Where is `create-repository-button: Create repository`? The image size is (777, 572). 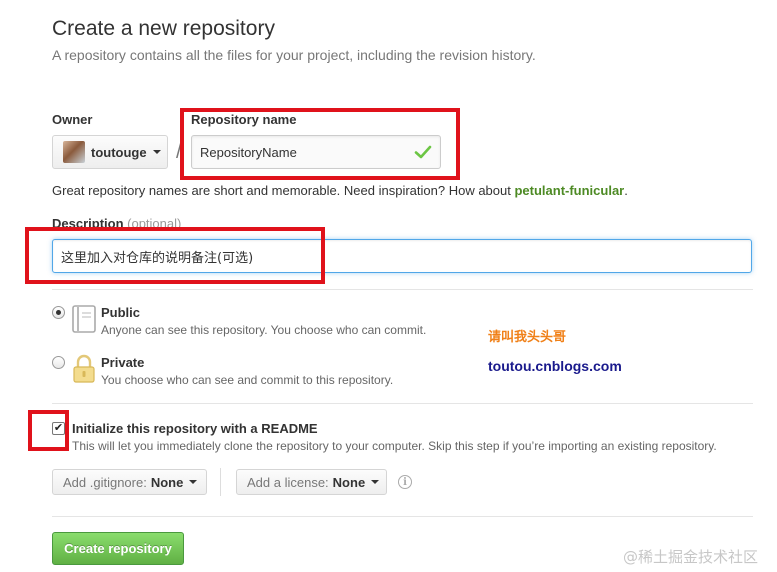
create-repository-button: Create repository is located at coordinates (118, 548).